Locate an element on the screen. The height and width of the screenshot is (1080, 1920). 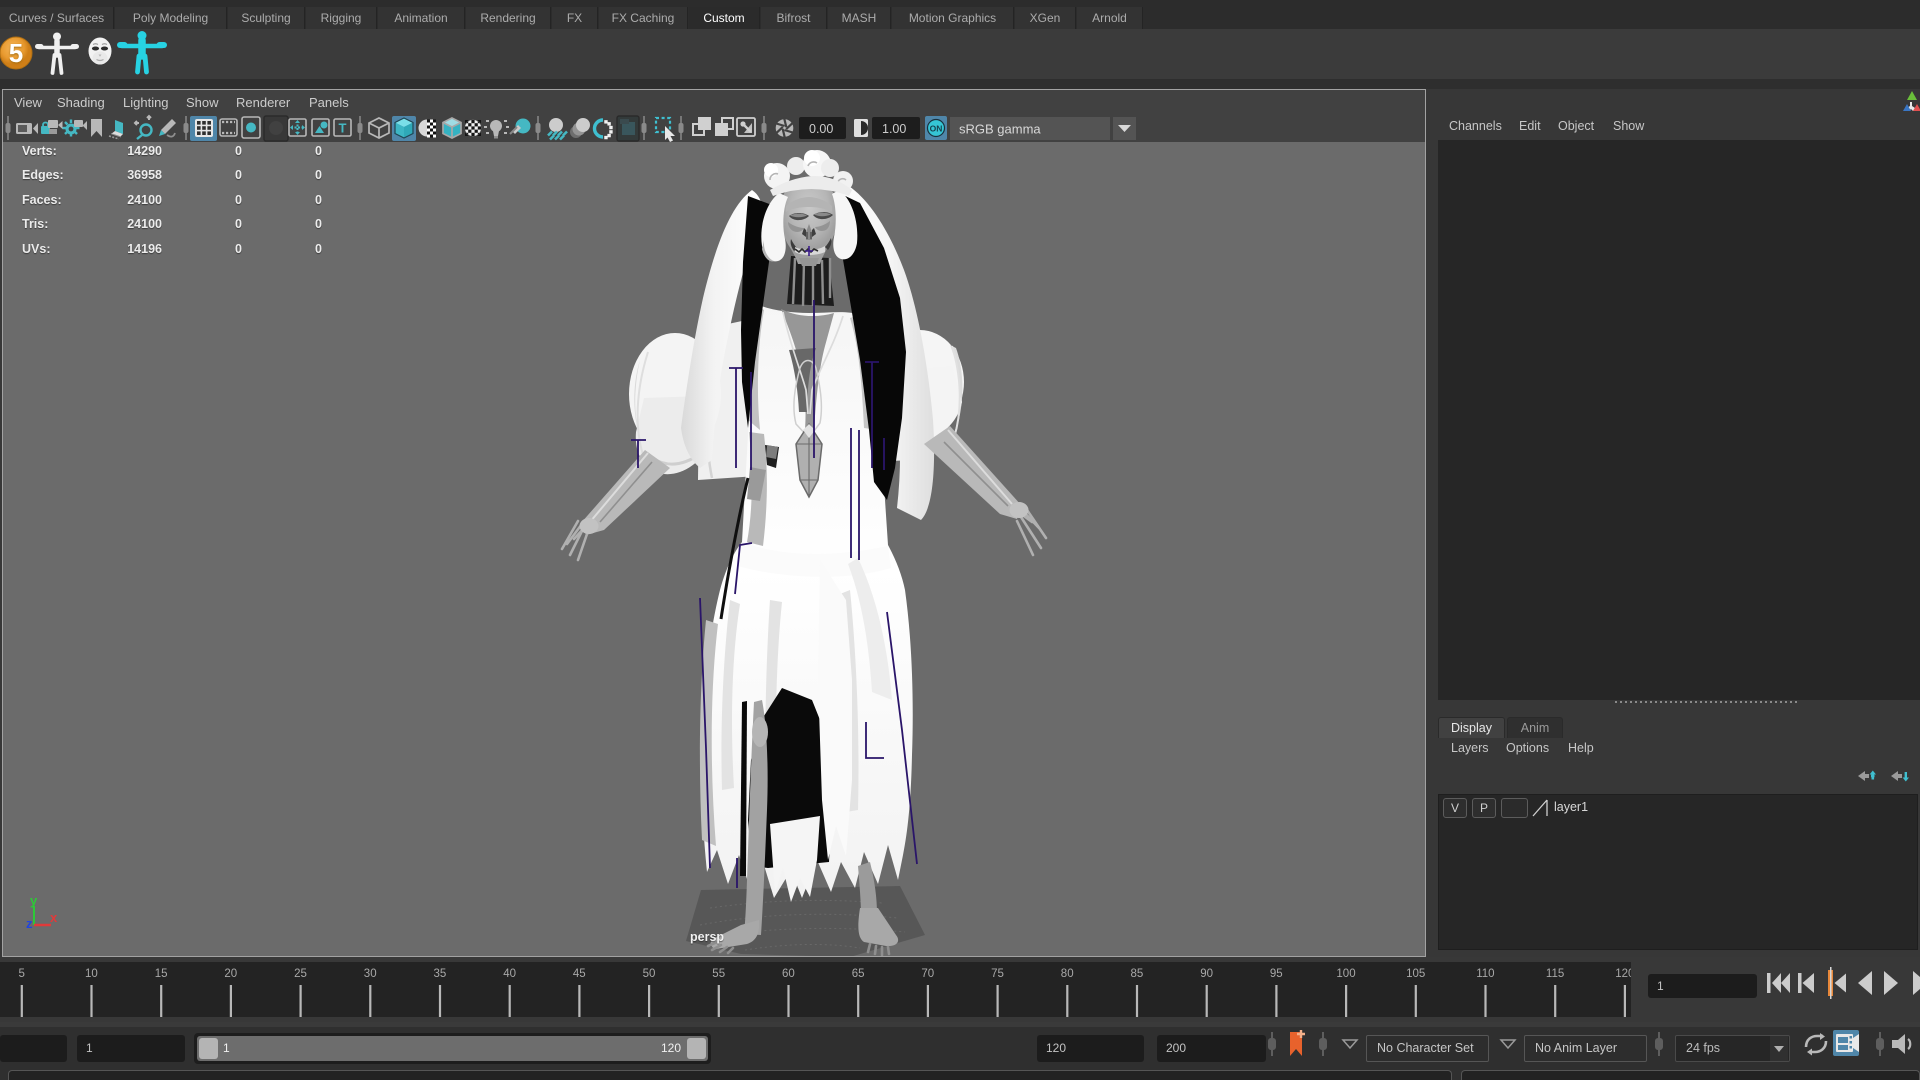
svg-text: y is located at coordinates (34, 900).